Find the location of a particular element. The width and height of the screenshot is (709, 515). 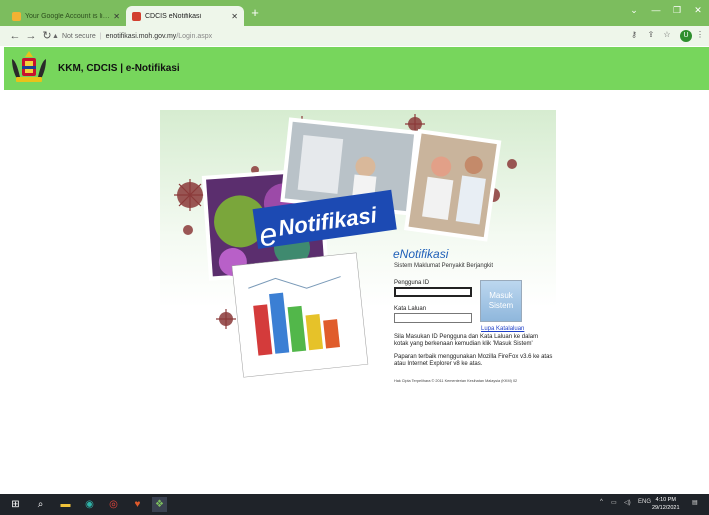

language-indicator: ENG is located at coordinates (644, 502).